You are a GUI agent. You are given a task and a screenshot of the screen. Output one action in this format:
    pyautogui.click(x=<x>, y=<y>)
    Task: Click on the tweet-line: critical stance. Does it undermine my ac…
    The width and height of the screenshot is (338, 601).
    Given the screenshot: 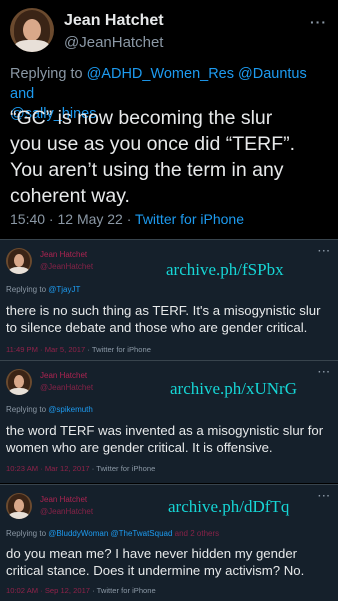 What is the action you would take?
    pyautogui.click(x=155, y=570)
    